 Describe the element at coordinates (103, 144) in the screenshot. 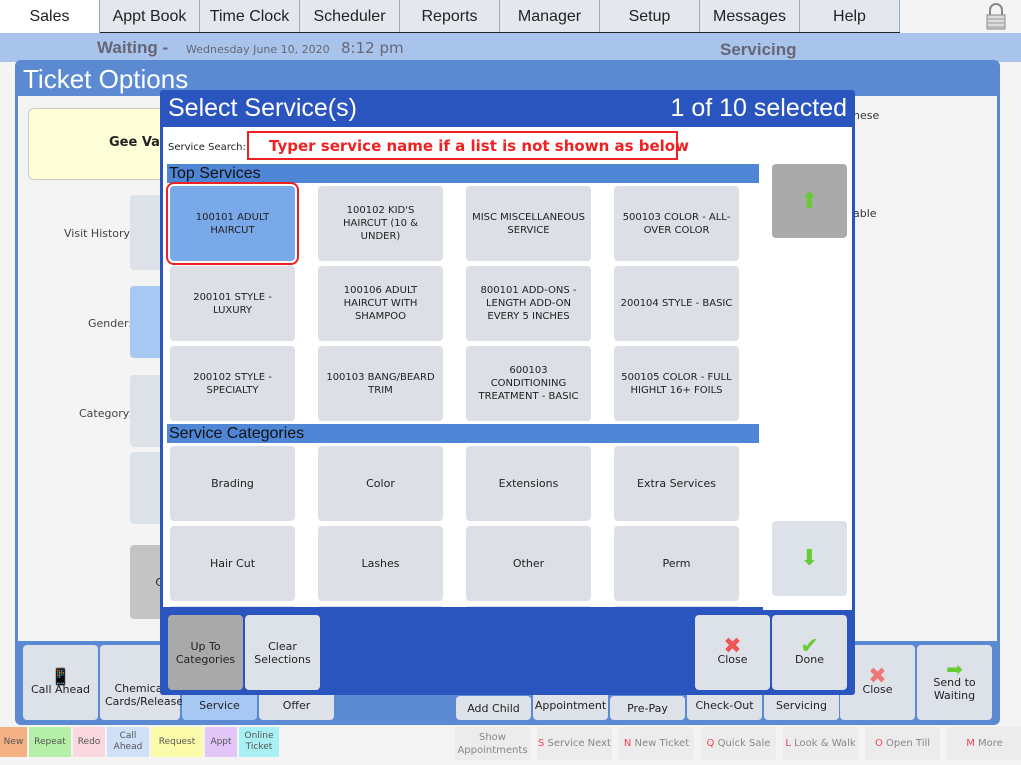

I see `client-card: Gee Var` at that location.